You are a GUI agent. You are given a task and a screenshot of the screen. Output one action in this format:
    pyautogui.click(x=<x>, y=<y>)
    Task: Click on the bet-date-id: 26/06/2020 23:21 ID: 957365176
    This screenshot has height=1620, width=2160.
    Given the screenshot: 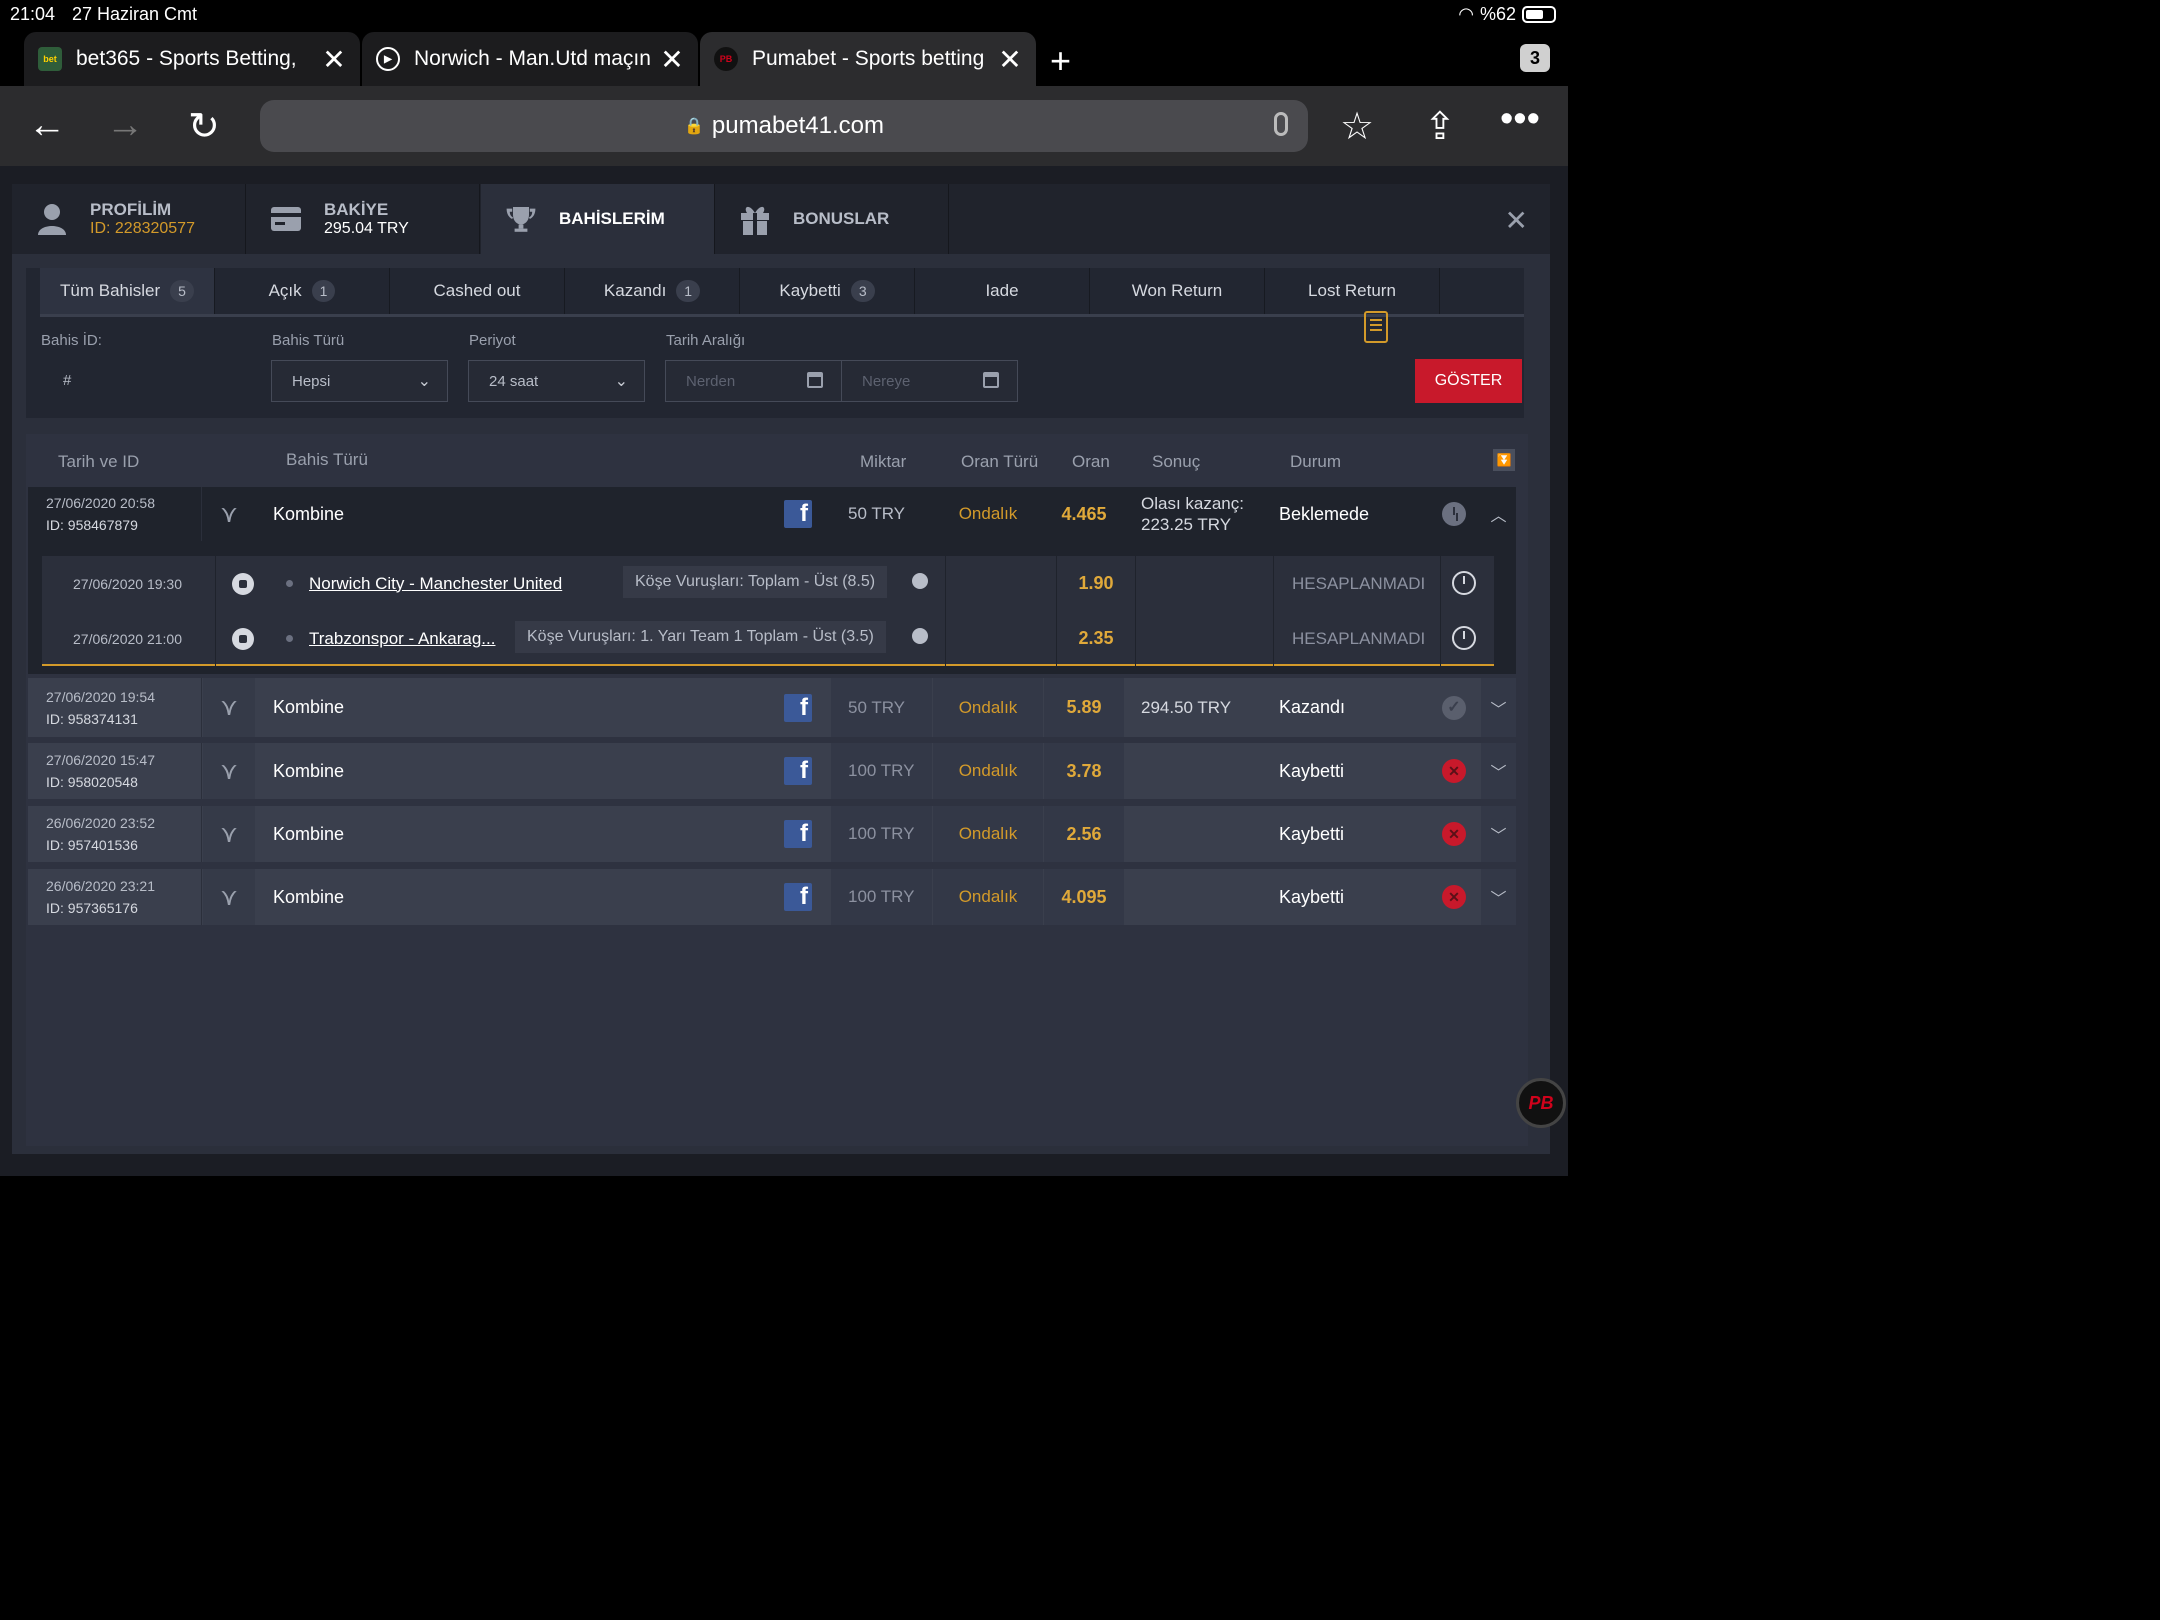 What is the action you would take?
    pyautogui.click(x=115, y=897)
    